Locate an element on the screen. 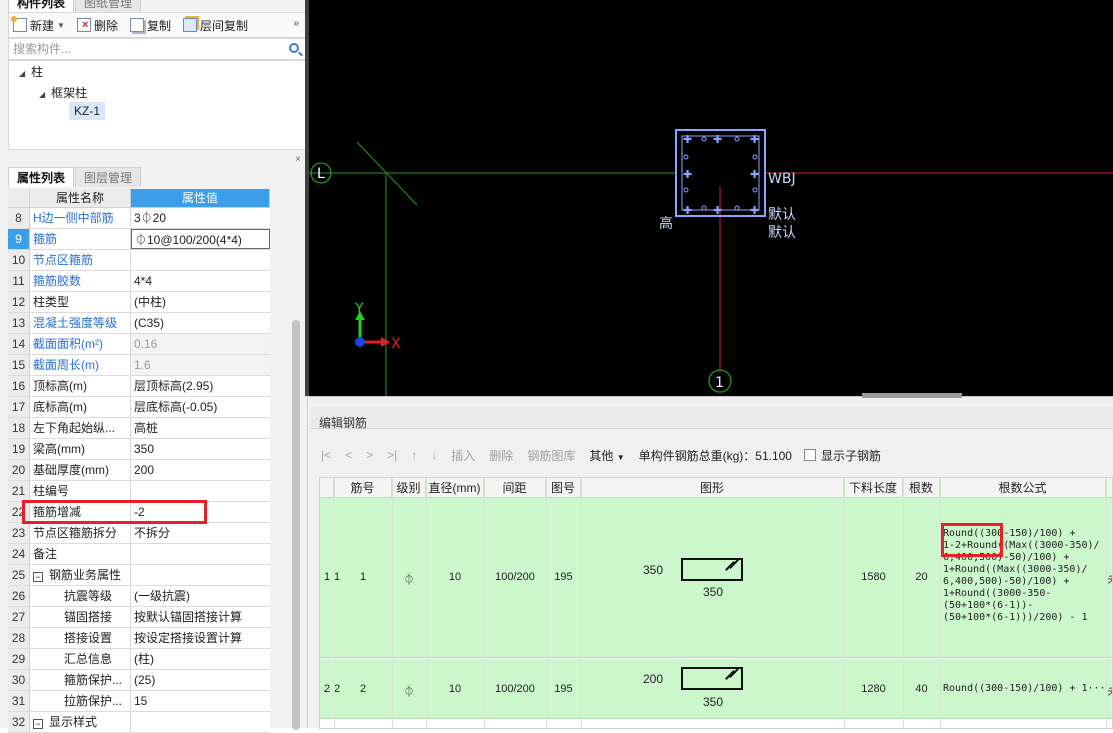  splitter-handle is located at coordinates (912, 395).